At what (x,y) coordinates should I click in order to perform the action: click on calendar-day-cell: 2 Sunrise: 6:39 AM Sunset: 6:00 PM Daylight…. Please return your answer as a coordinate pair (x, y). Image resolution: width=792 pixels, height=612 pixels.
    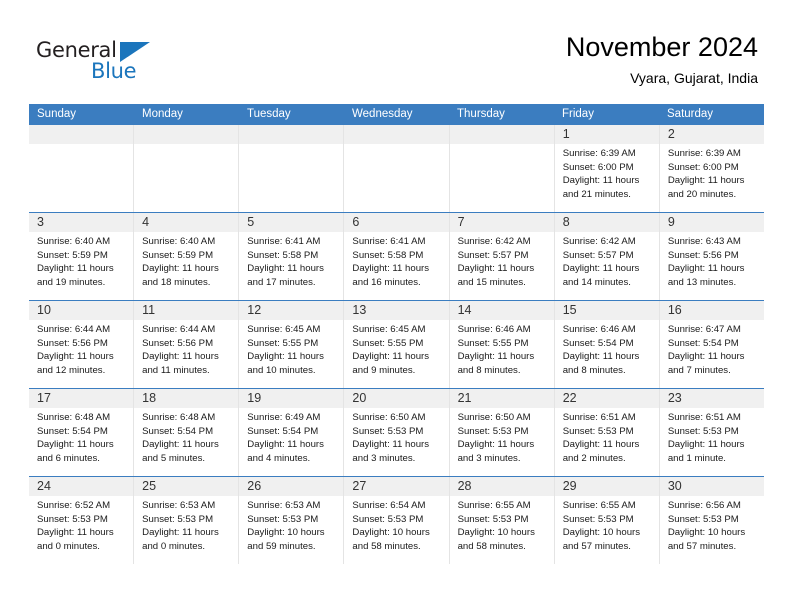
    Looking at the image, I should click on (711, 168).